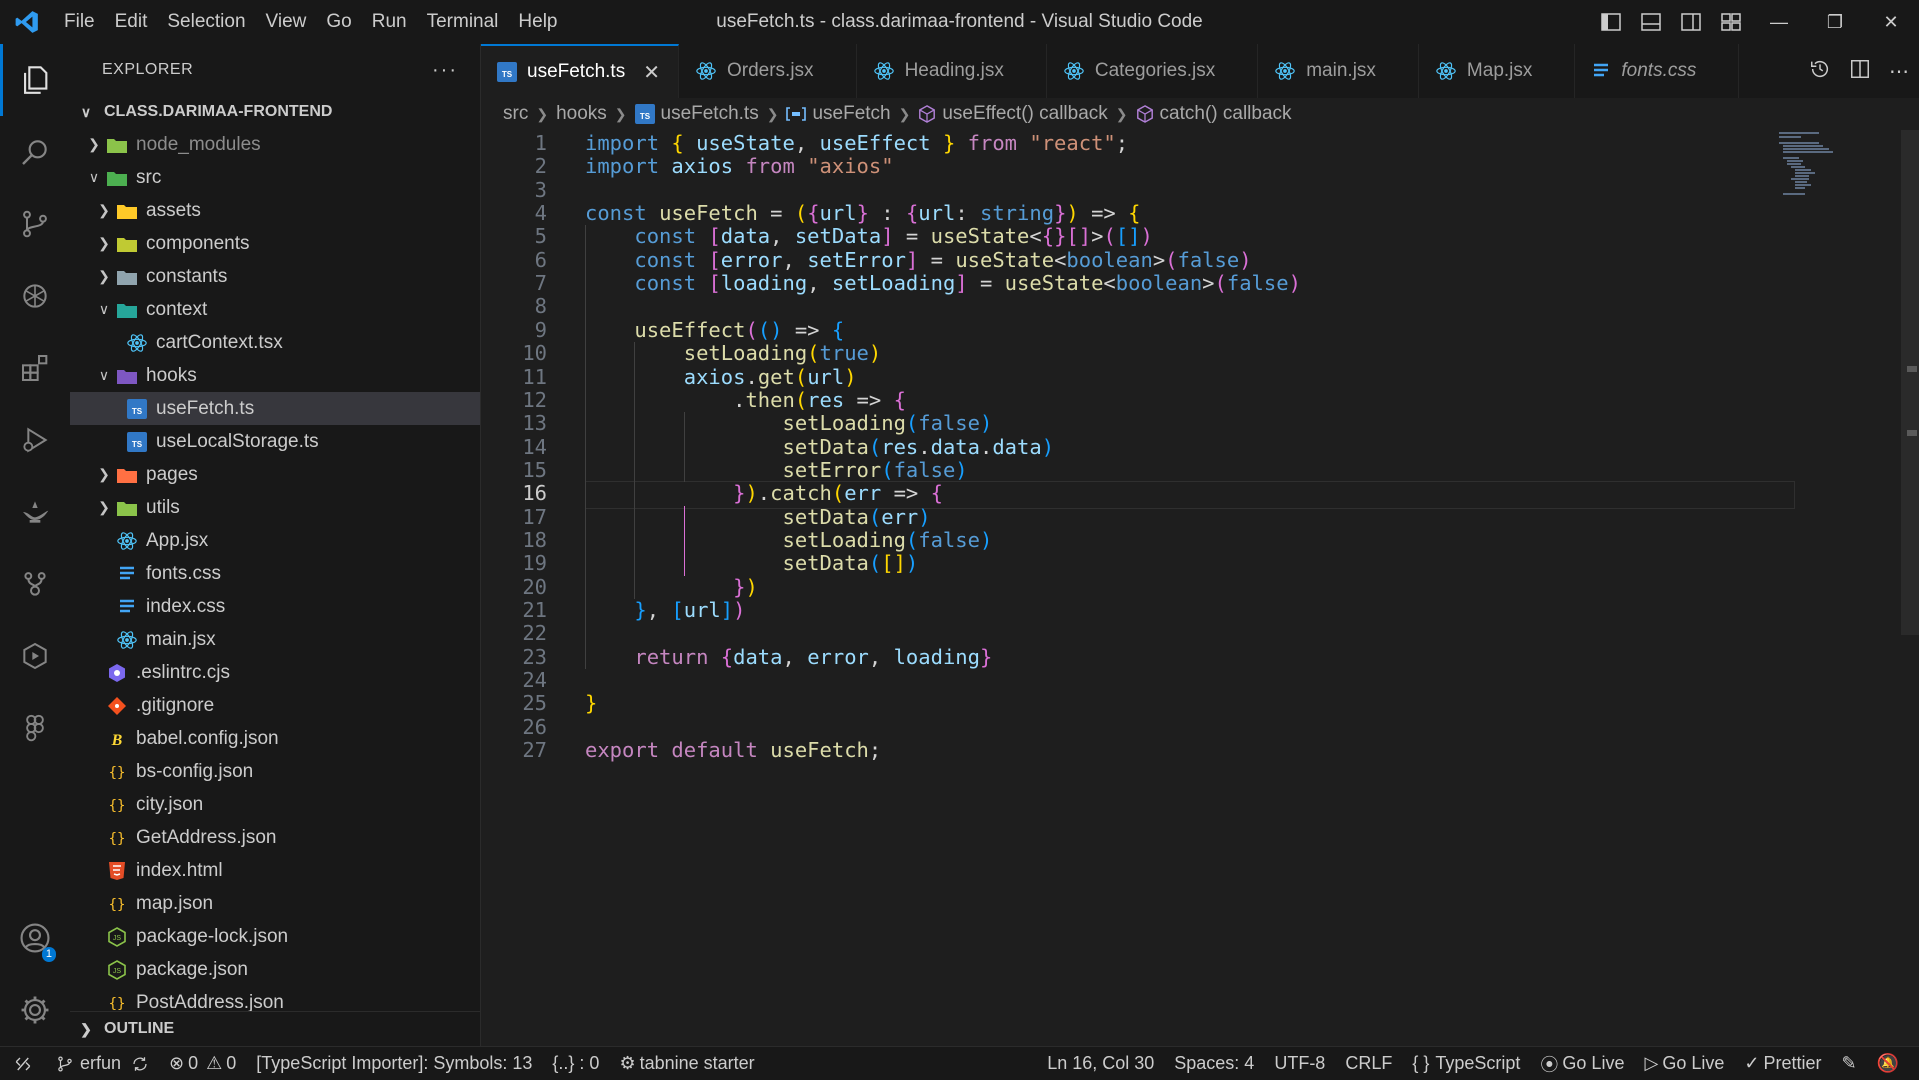 The height and width of the screenshot is (1080, 1919). Describe the element at coordinates (1651, 22) in the screenshot. I see `toggle-panel-icon` at that location.